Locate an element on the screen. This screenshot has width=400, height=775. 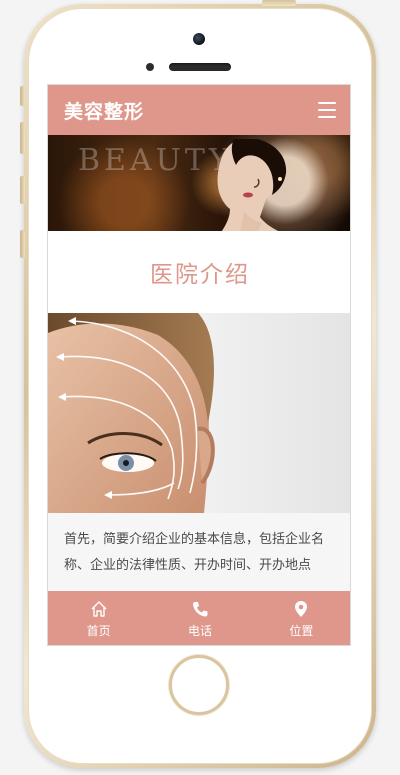
phone-icon is located at coordinates (200, 608).